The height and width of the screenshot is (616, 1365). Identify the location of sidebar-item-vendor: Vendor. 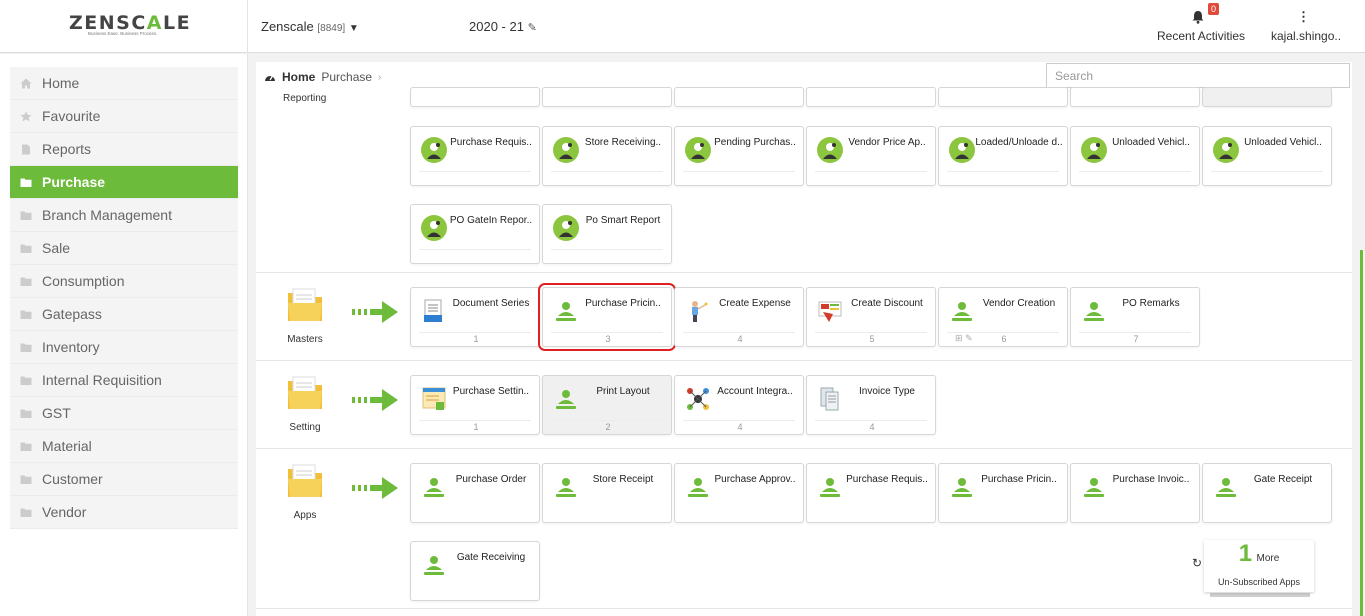
(124, 512).